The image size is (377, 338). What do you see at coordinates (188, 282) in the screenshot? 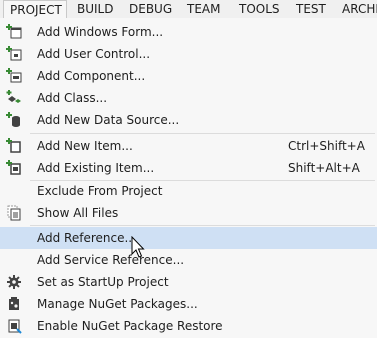
I see `menu-item-set-as-startup-project: Set as StartUp Project` at bounding box center [188, 282].